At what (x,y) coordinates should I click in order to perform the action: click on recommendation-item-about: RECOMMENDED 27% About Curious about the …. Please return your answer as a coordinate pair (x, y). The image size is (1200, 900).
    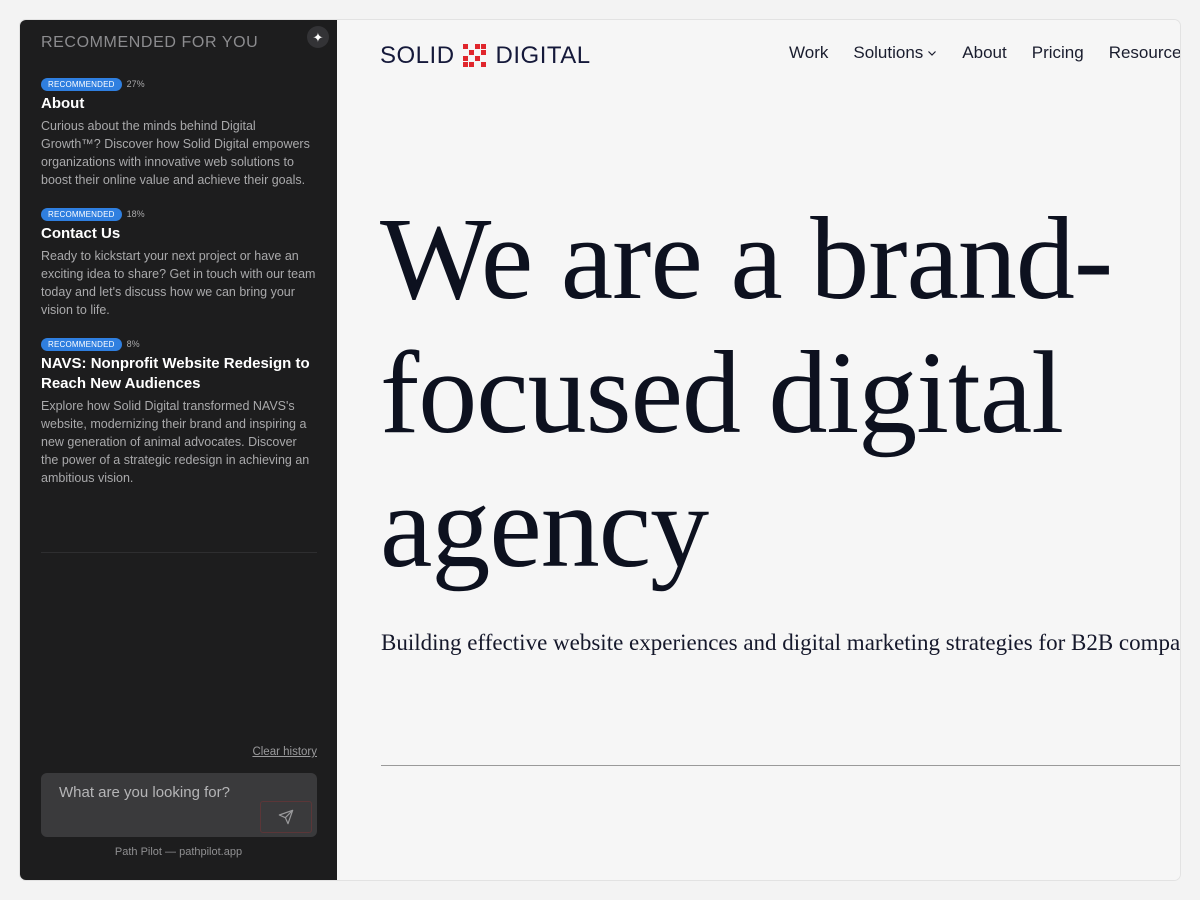
    Looking at the image, I should click on (179, 133).